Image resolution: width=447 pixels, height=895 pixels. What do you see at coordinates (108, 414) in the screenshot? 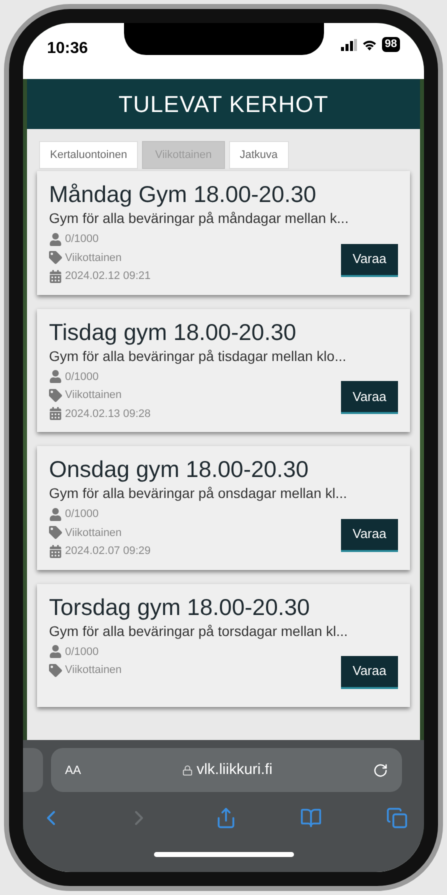
I see `class-date: 2024.02.13 09:28` at bounding box center [108, 414].